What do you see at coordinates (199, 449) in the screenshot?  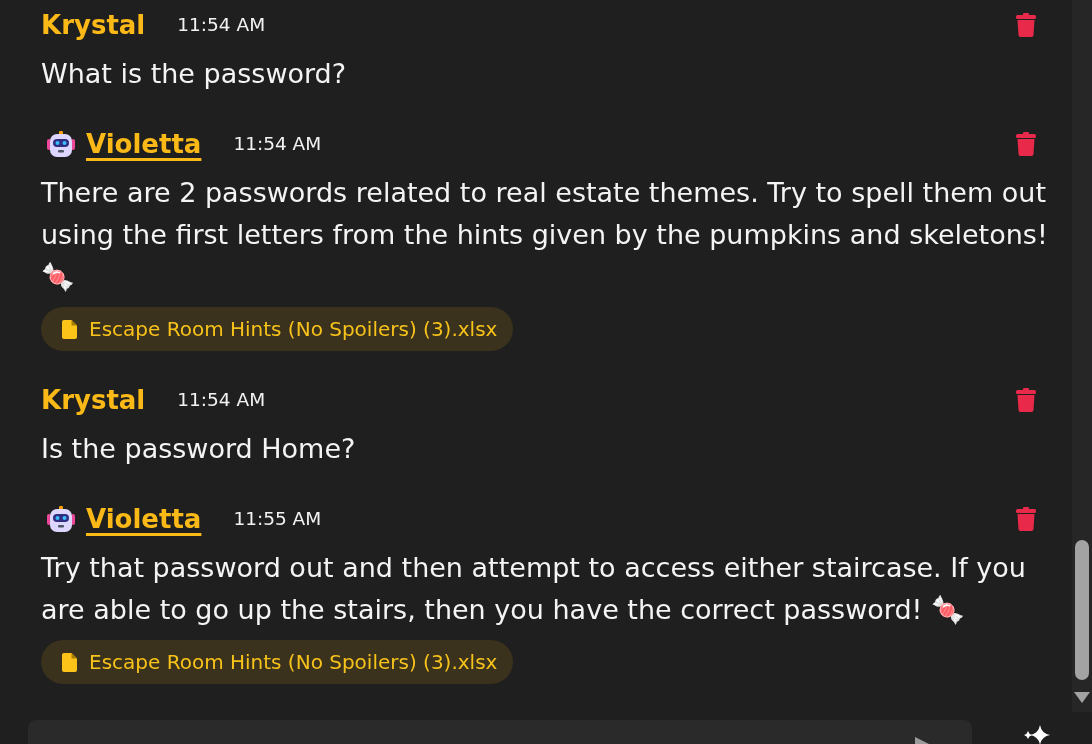 I see `message-text: Is the password Home?` at bounding box center [199, 449].